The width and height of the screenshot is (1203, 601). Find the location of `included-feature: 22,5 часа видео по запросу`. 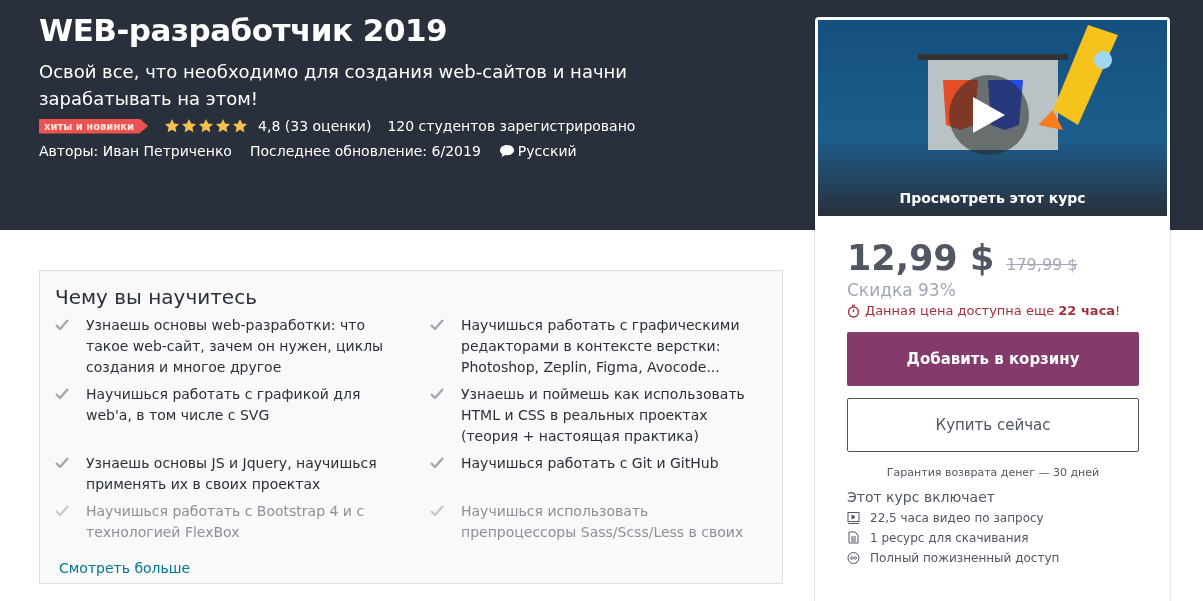

included-feature: 22,5 часа видео по запросу is located at coordinates (957, 518).